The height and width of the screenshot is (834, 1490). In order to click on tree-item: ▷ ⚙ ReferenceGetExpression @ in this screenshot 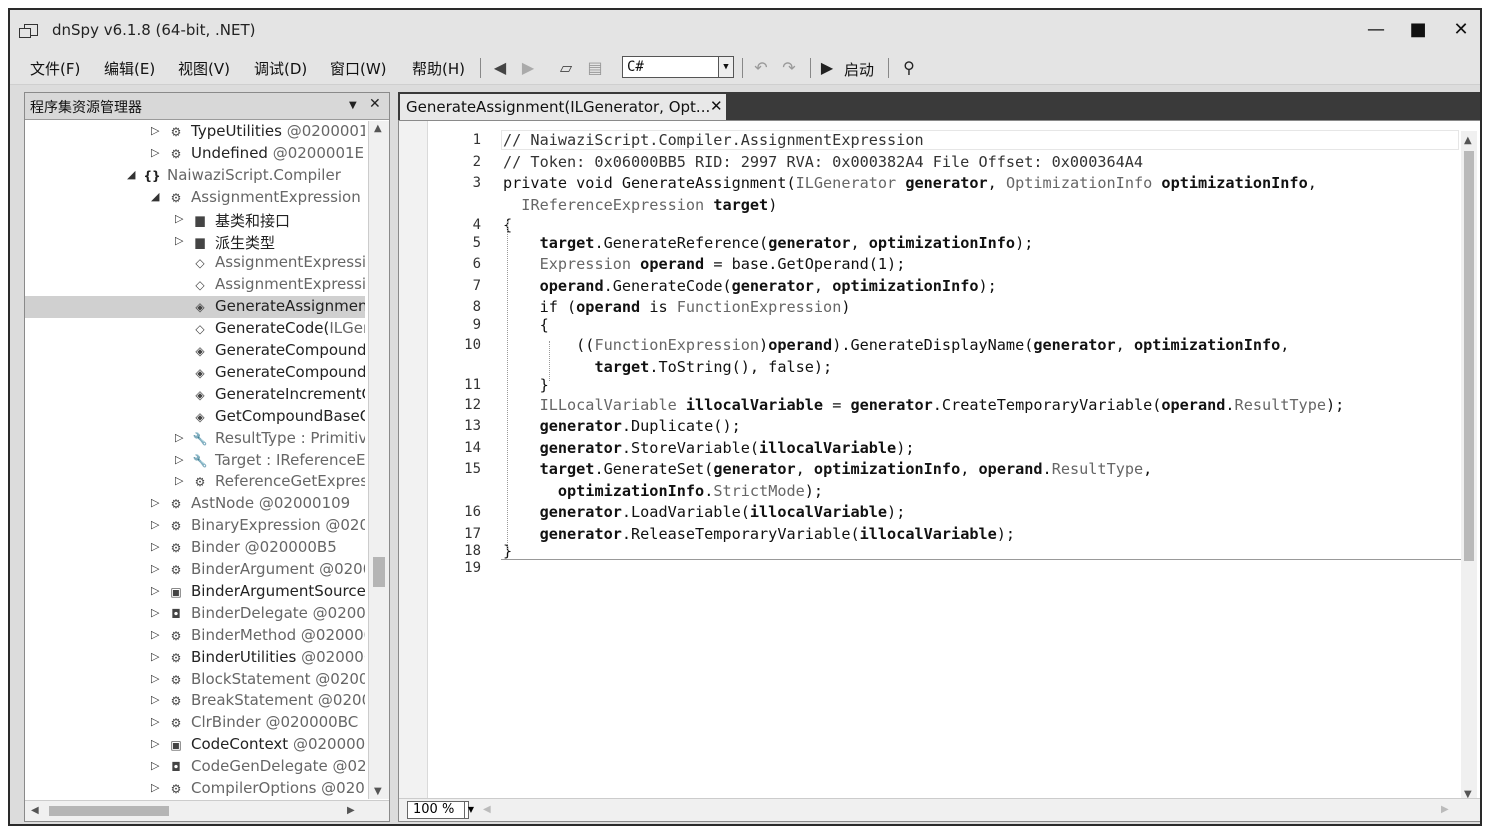, I will do `click(195, 482)`.